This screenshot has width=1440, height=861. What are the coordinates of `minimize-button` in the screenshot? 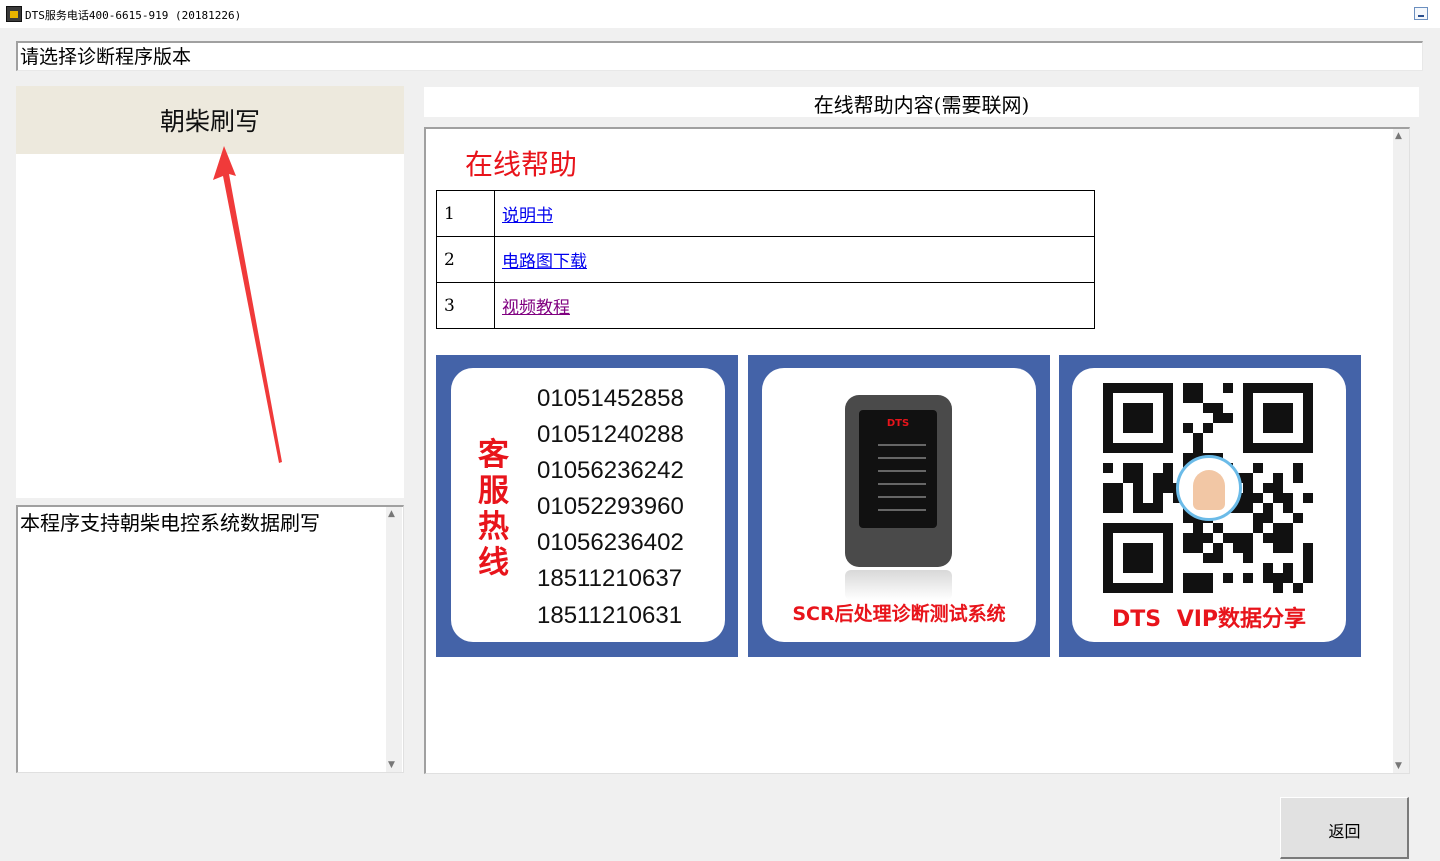 It's located at (1421, 13).